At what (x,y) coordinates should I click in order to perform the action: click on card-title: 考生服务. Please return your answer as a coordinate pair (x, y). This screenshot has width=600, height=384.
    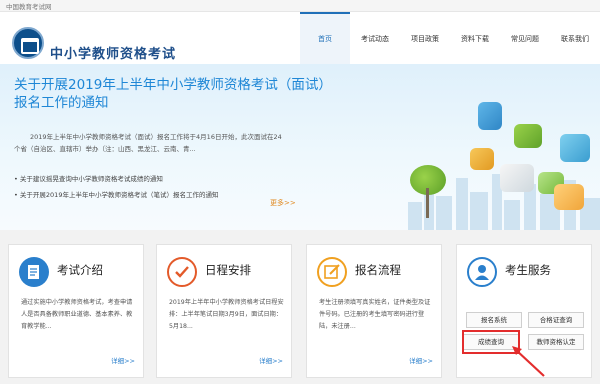
    Looking at the image, I should click on (528, 270).